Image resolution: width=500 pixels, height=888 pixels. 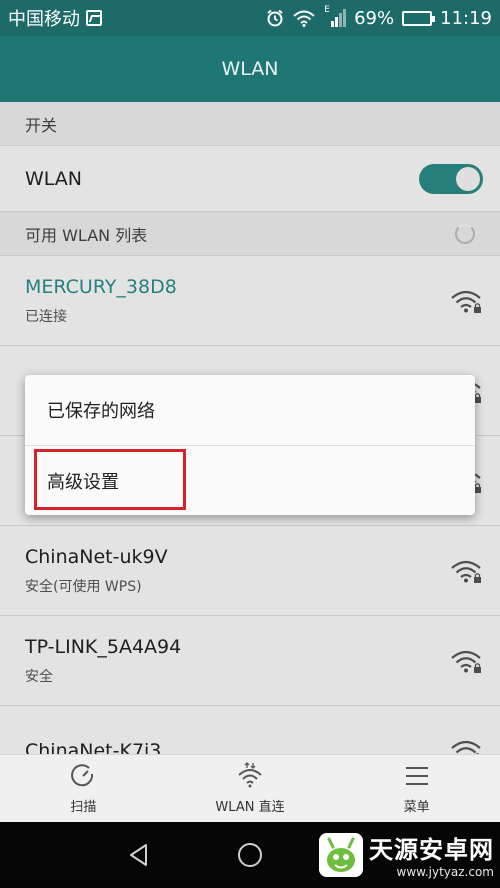 What do you see at coordinates (94, 18) in the screenshot?
I see `image-icon` at bounding box center [94, 18].